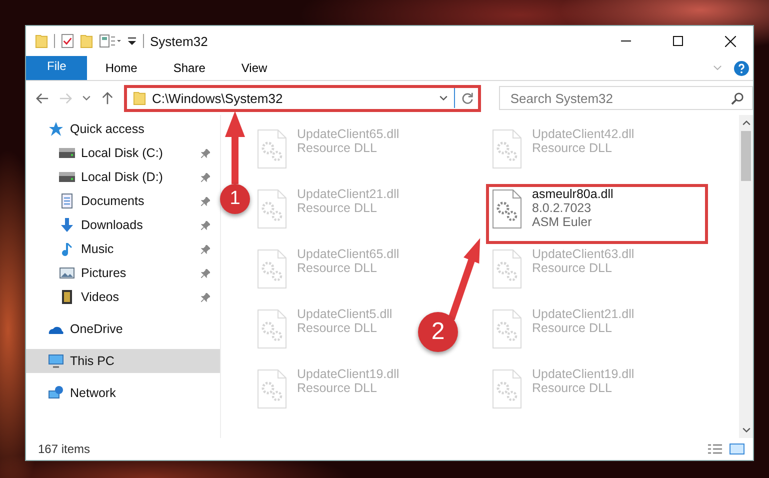  I want to click on sidebar-item: Pictures, so click(123, 273).